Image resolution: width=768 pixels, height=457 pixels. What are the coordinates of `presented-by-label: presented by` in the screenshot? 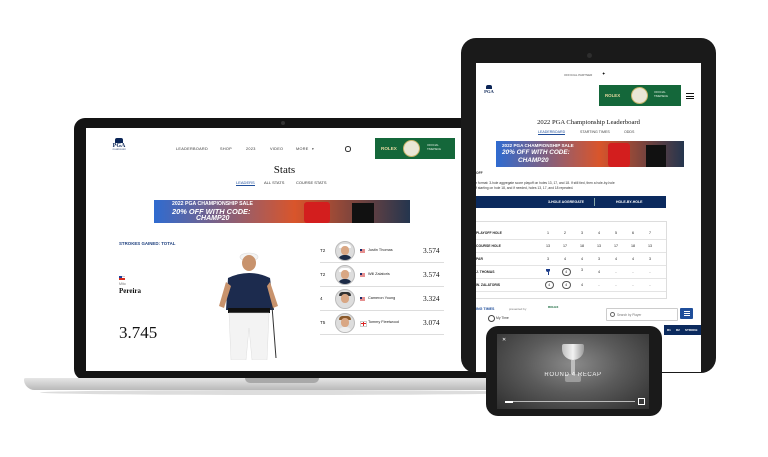 It's located at (518, 309).